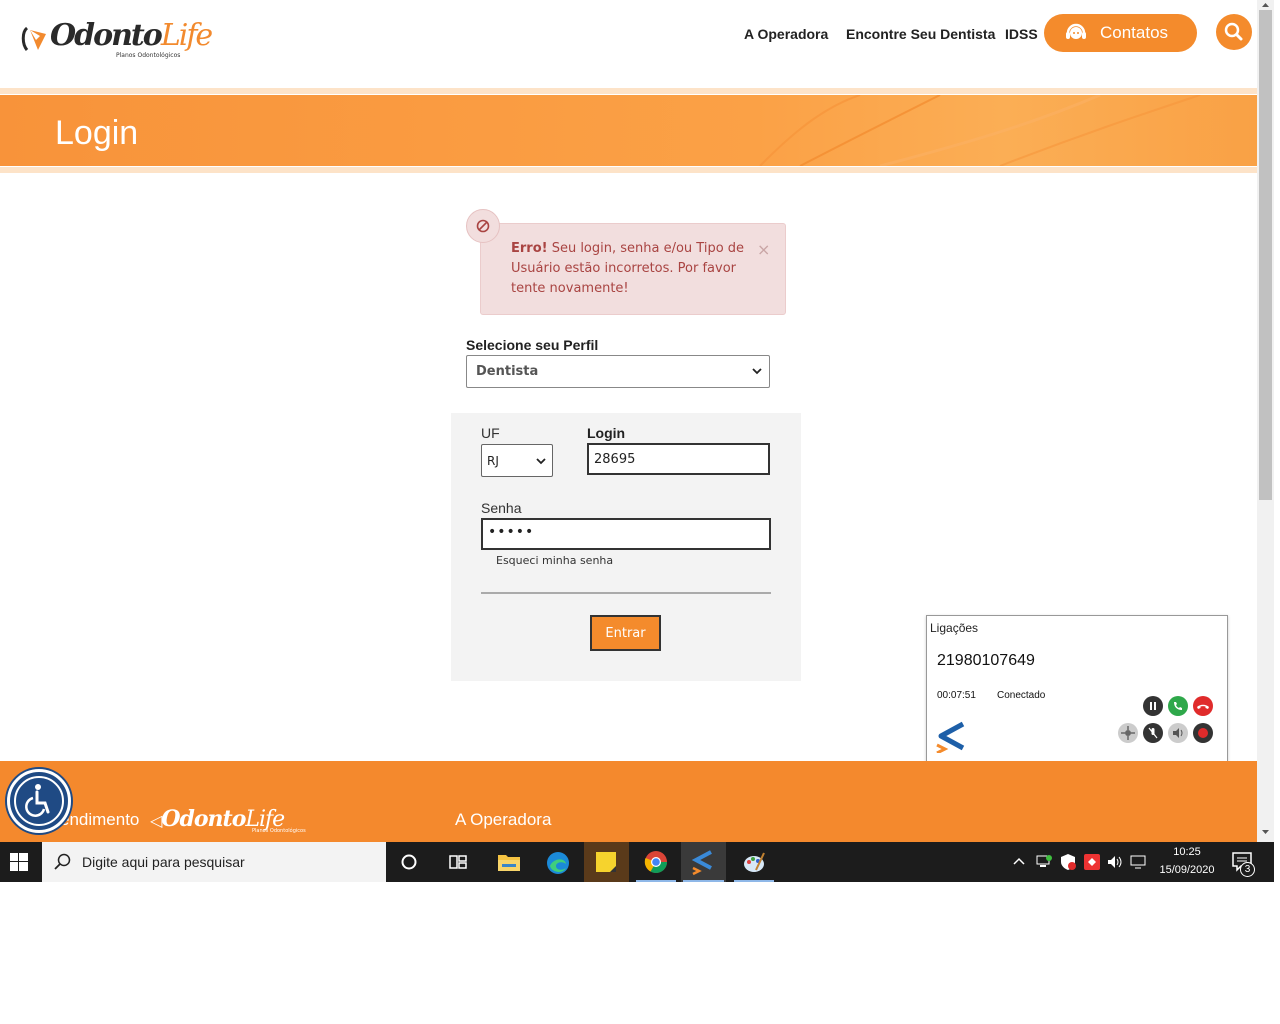  I want to click on pause-icon, so click(1153, 706).